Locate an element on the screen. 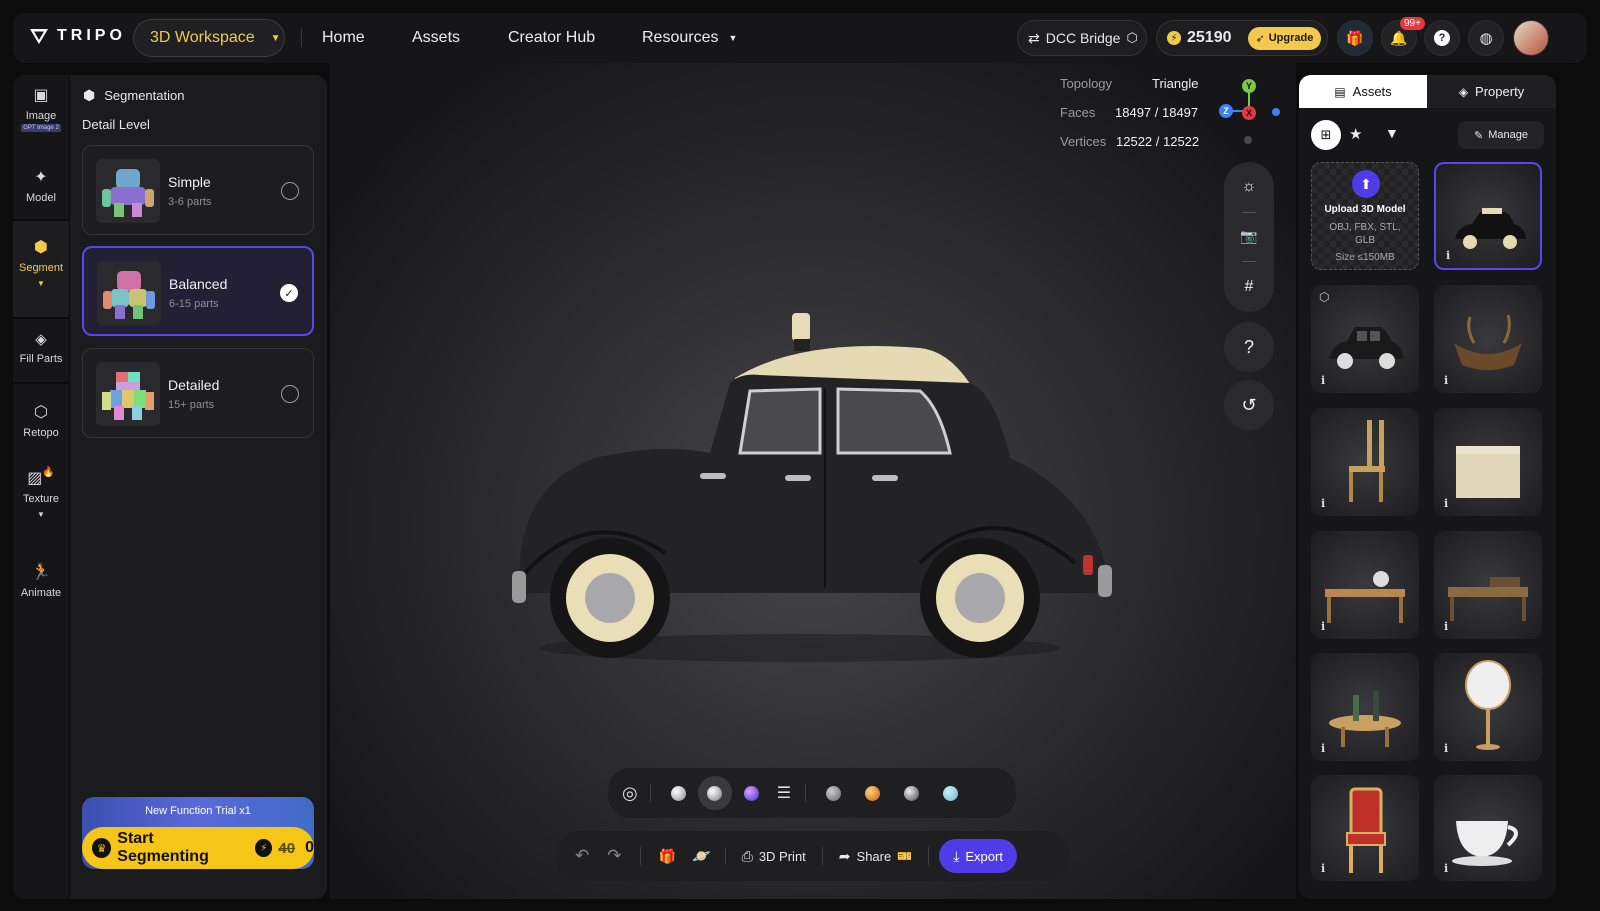 Image resolution: width=1600 pixels, height=911 pixels. filter-funnel-icon: ▼ is located at coordinates (1392, 133).